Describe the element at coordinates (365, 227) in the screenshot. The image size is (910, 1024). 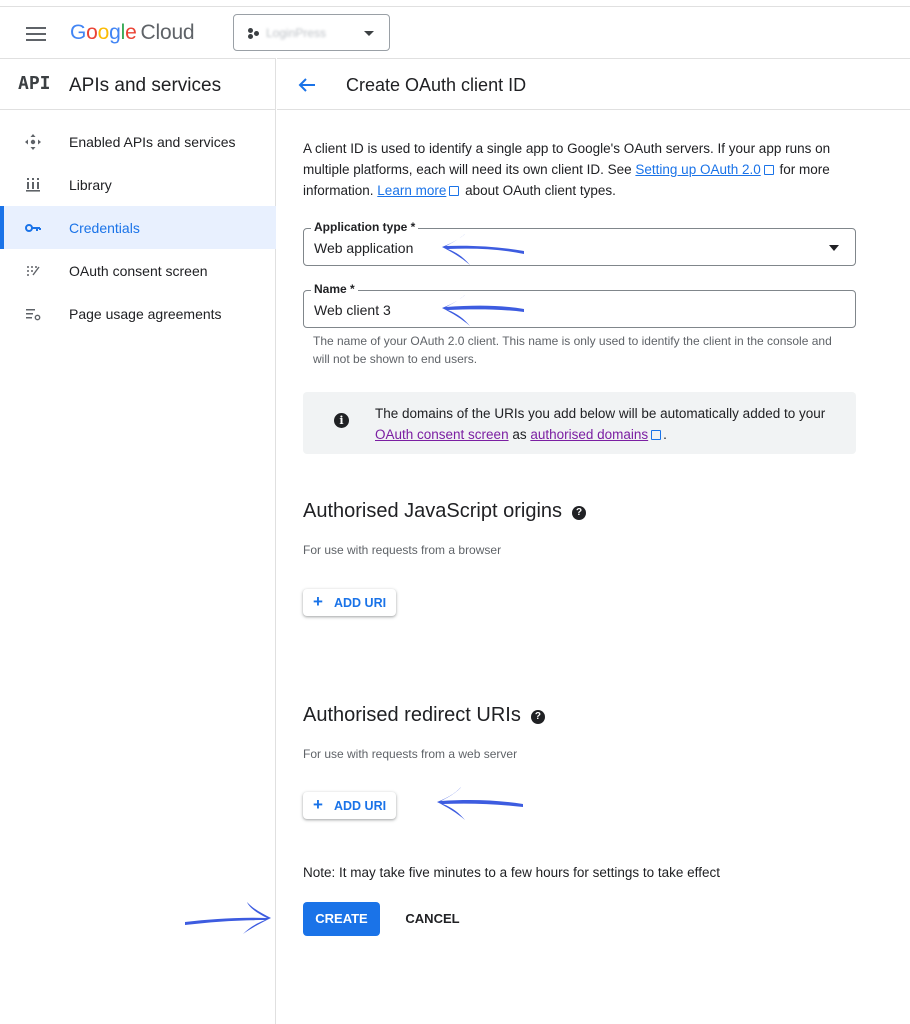
I see `application-type-label: Application type *` at that location.